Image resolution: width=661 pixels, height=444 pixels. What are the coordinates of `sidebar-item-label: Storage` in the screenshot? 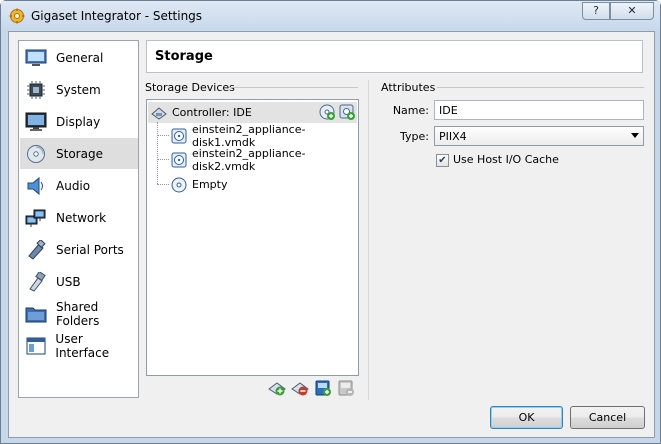 It's located at (79, 153).